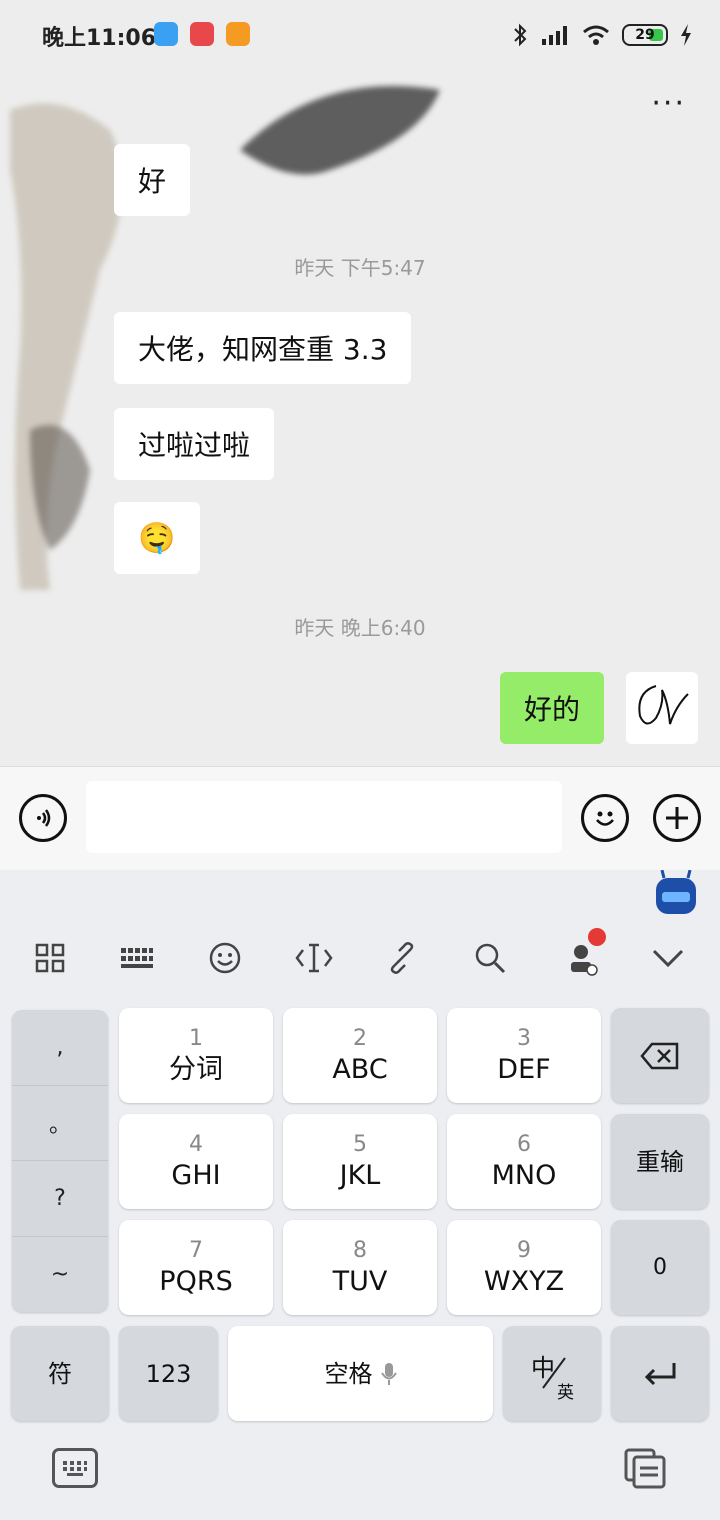 The height and width of the screenshot is (1520, 720). Describe the element at coordinates (597, 937) in the screenshot. I see `notification-dot` at that location.